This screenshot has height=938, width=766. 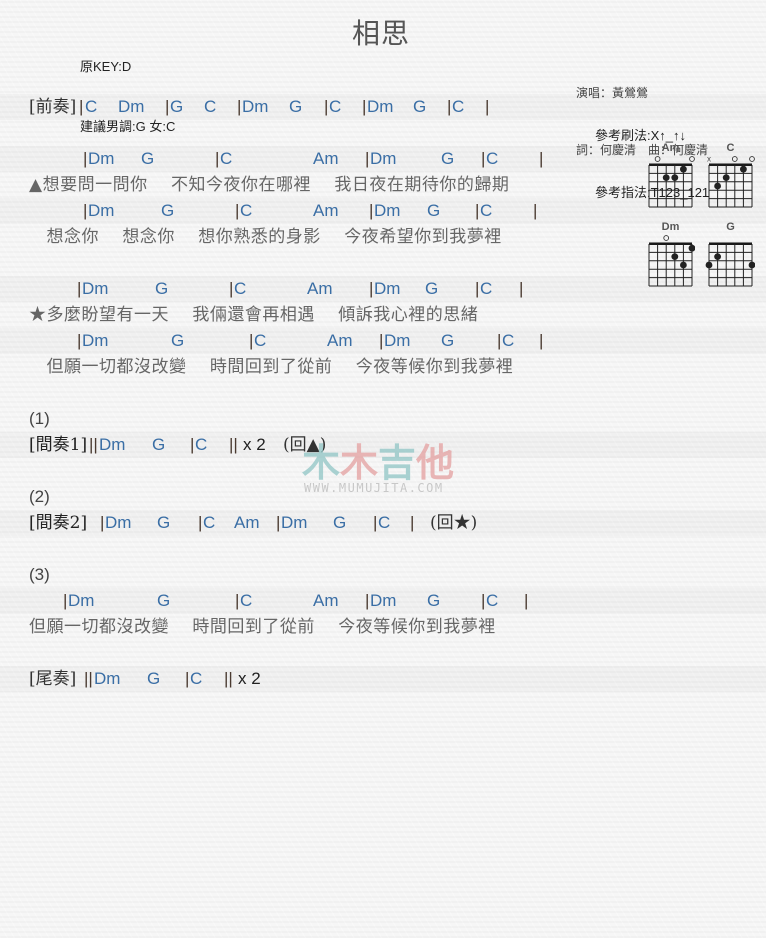 What do you see at coordinates (58, 523) in the screenshot?
I see `interlude2-label: [間奏2]` at bounding box center [58, 523].